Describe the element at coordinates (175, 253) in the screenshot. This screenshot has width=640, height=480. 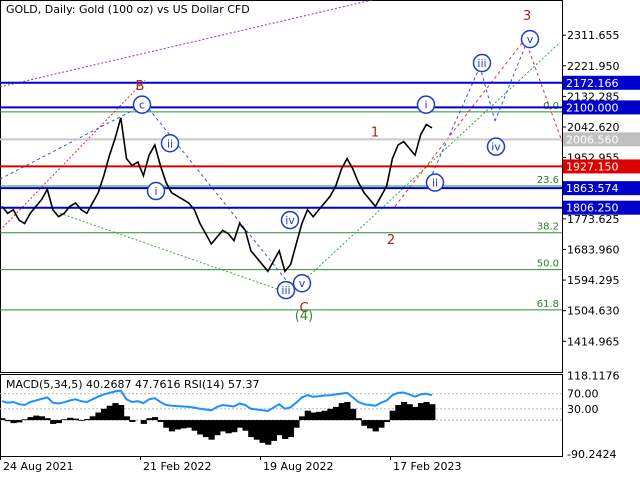
I see `trend-line-support` at that location.